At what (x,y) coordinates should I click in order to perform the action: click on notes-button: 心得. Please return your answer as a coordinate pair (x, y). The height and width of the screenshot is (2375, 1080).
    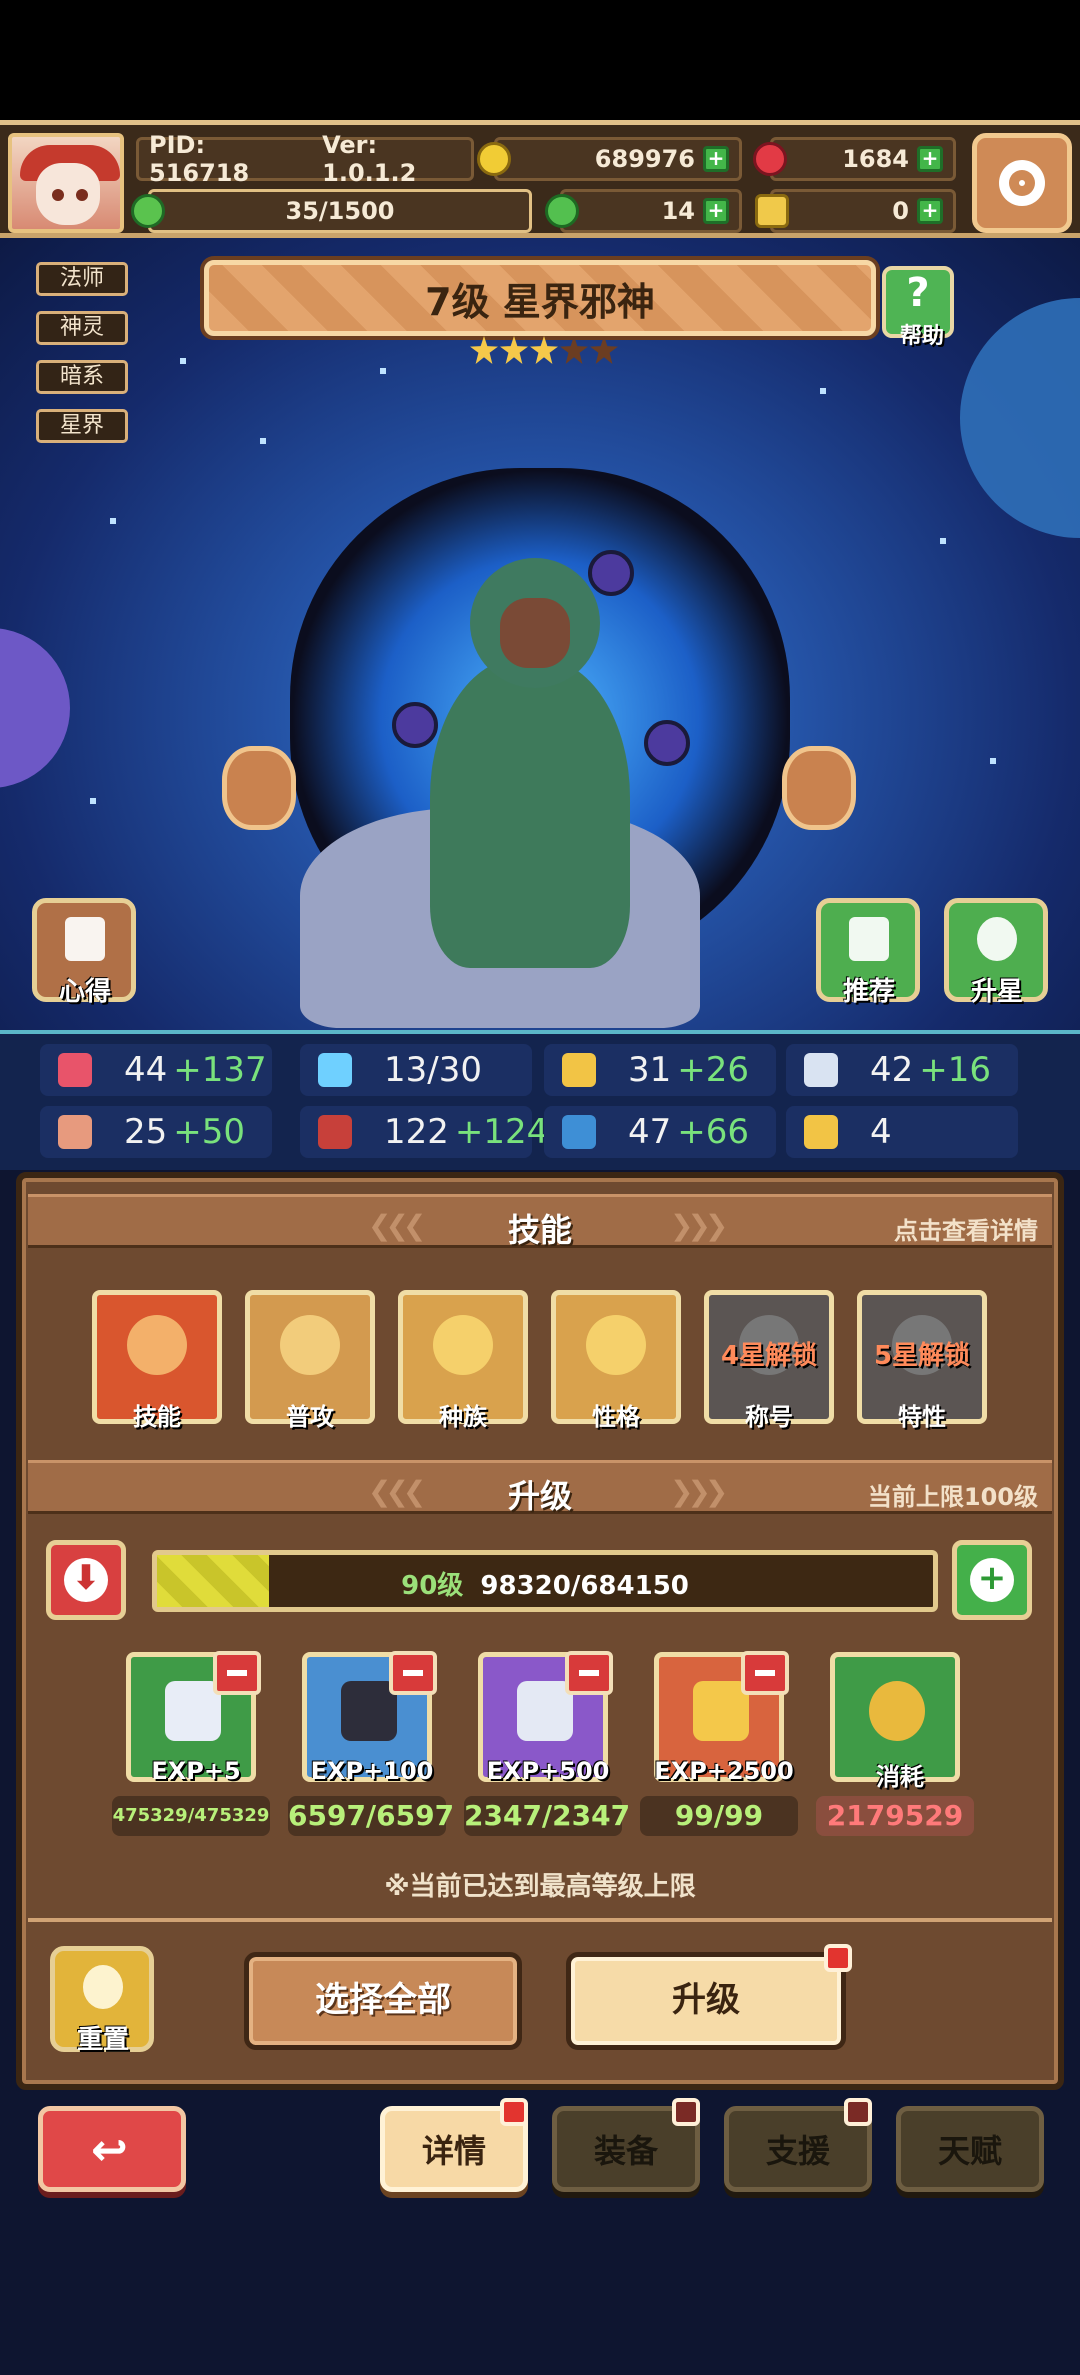
    Looking at the image, I should click on (84, 952).